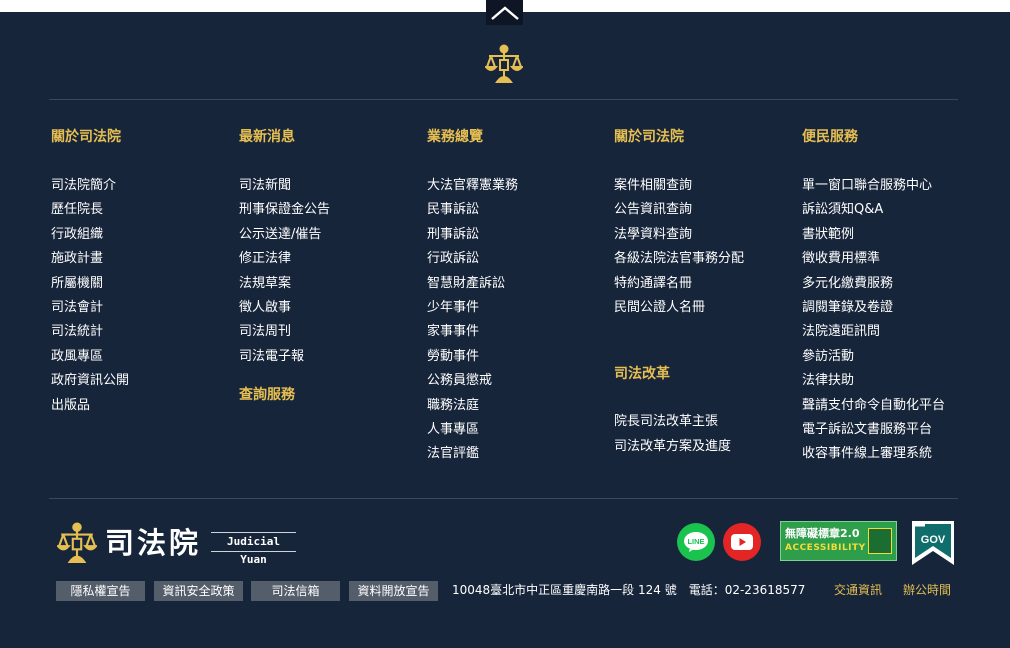  I want to click on footer-link: 司法電子報, so click(329, 357).